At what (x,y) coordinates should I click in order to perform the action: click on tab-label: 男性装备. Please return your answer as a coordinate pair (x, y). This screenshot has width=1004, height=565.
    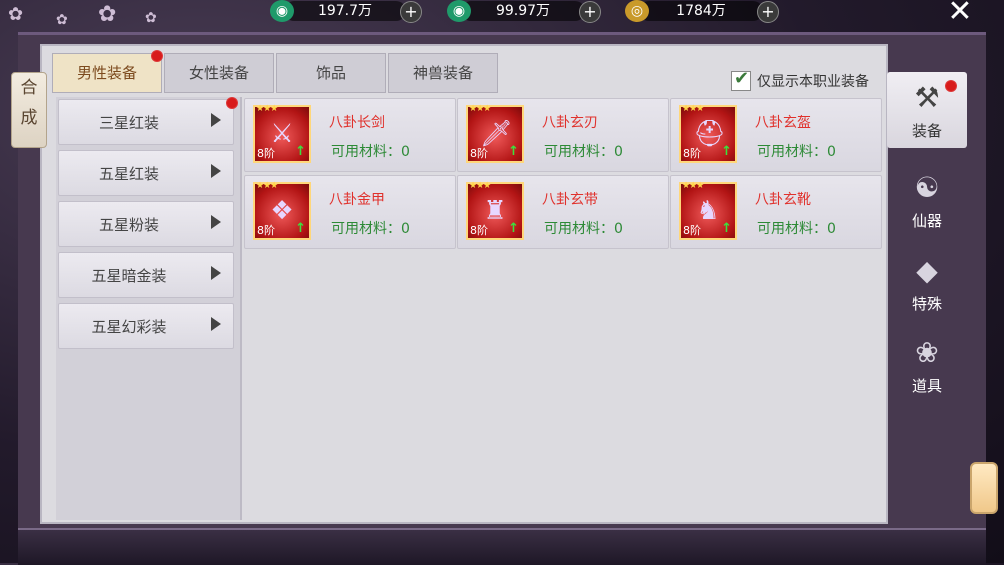
    Looking at the image, I should click on (106, 73).